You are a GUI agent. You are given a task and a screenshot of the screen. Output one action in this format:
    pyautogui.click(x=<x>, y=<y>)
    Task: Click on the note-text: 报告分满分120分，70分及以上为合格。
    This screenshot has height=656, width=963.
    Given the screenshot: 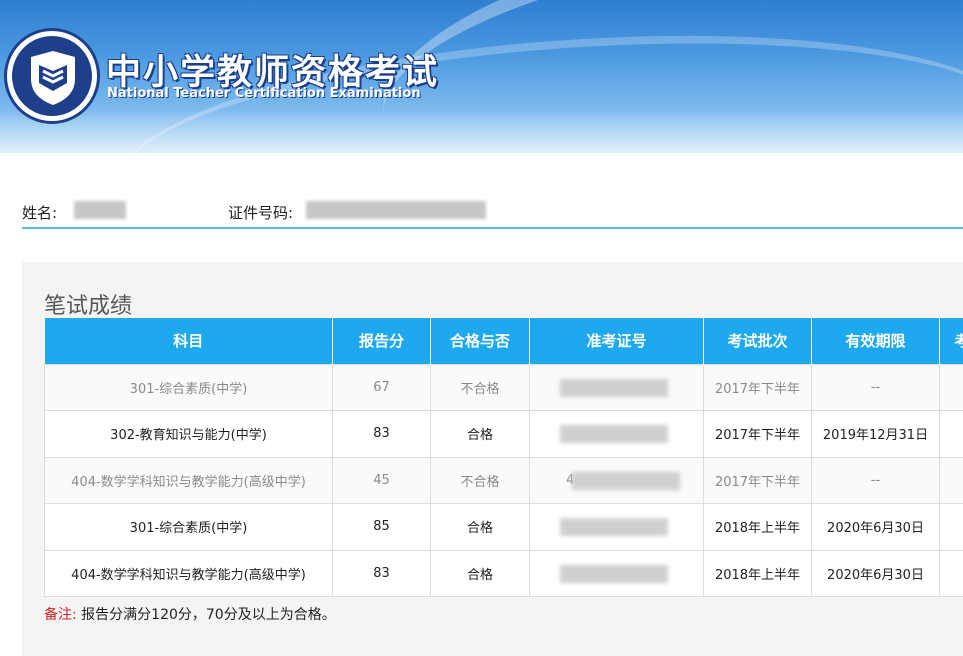 What is the action you would take?
    pyautogui.click(x=208, y=615)
    